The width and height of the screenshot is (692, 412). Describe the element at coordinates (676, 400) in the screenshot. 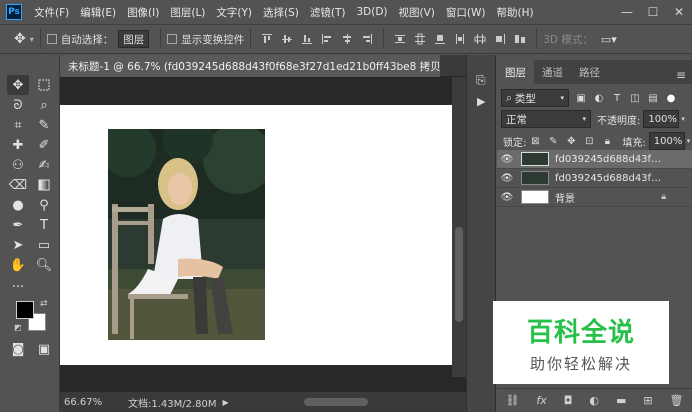

I see `delete-layer-icon: 🗑︎` at that location.